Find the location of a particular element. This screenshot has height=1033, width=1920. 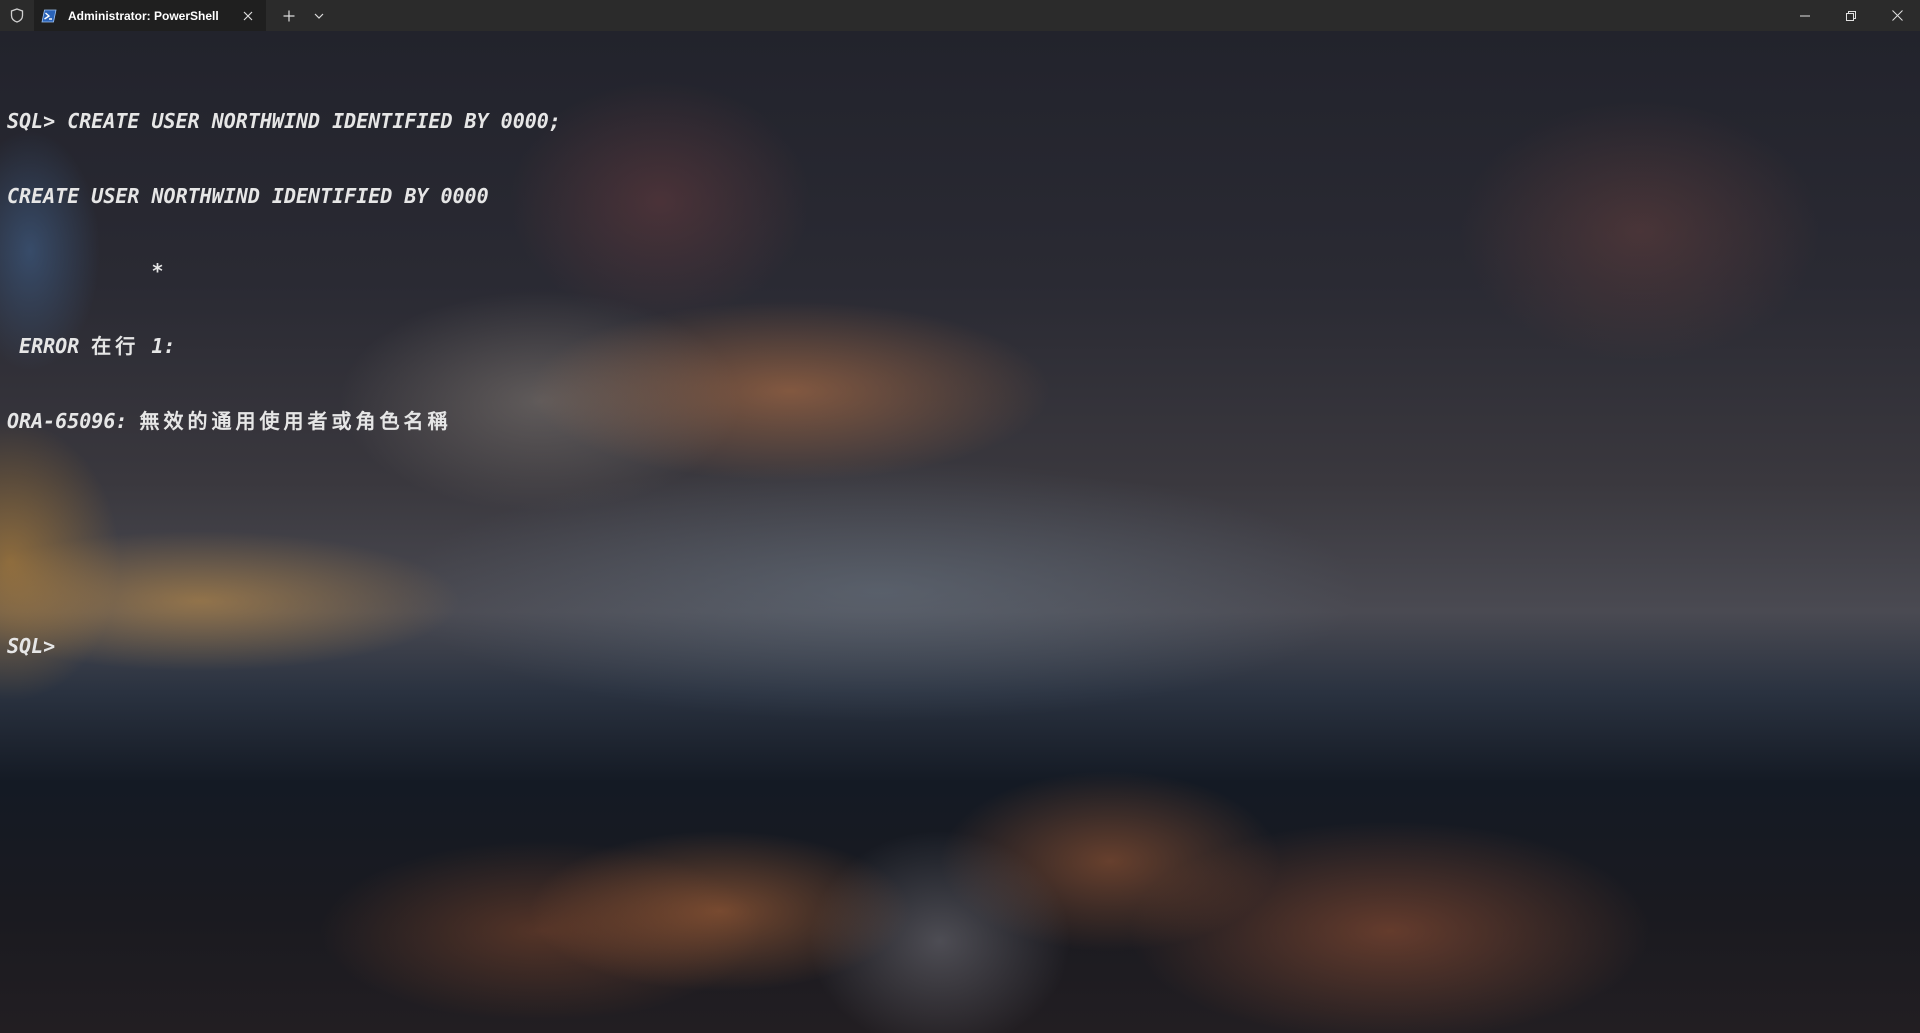

chevron-down-icon is located at coordinates (319, 15).